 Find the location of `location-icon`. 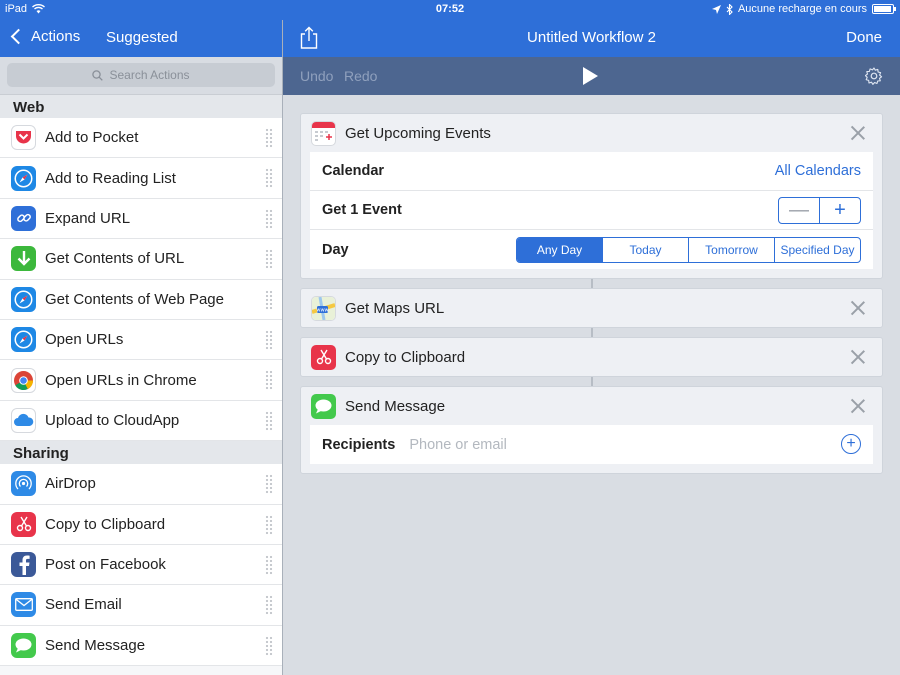

location-icon is located at coordinates (716, 9).